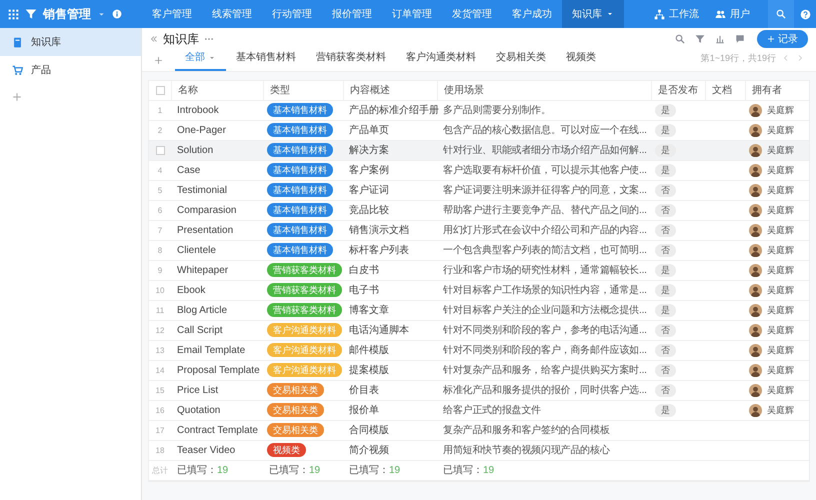  Describe the element at coordinates (479, 311) in the screenshot. I see `table-row: 11 Blog Article 营销获客类材料 博客文章 针对目标客户关注的企业问题和方法概念提供... 是 吴庭辉` at that location.